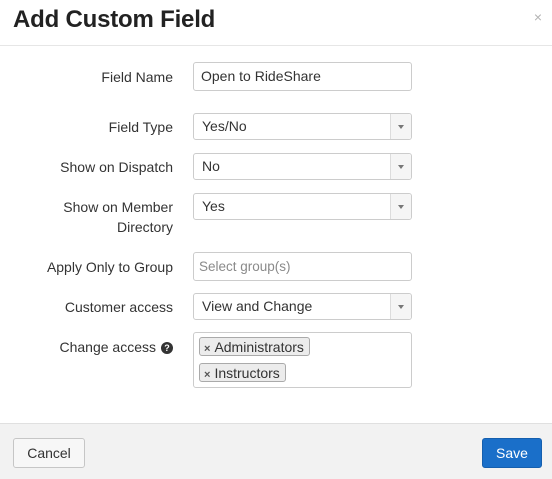 The image size is (552, 479). Describe the element at coordinates (118, 307) in the screenshot. I see `customer-access-label: Customer access` at that location.